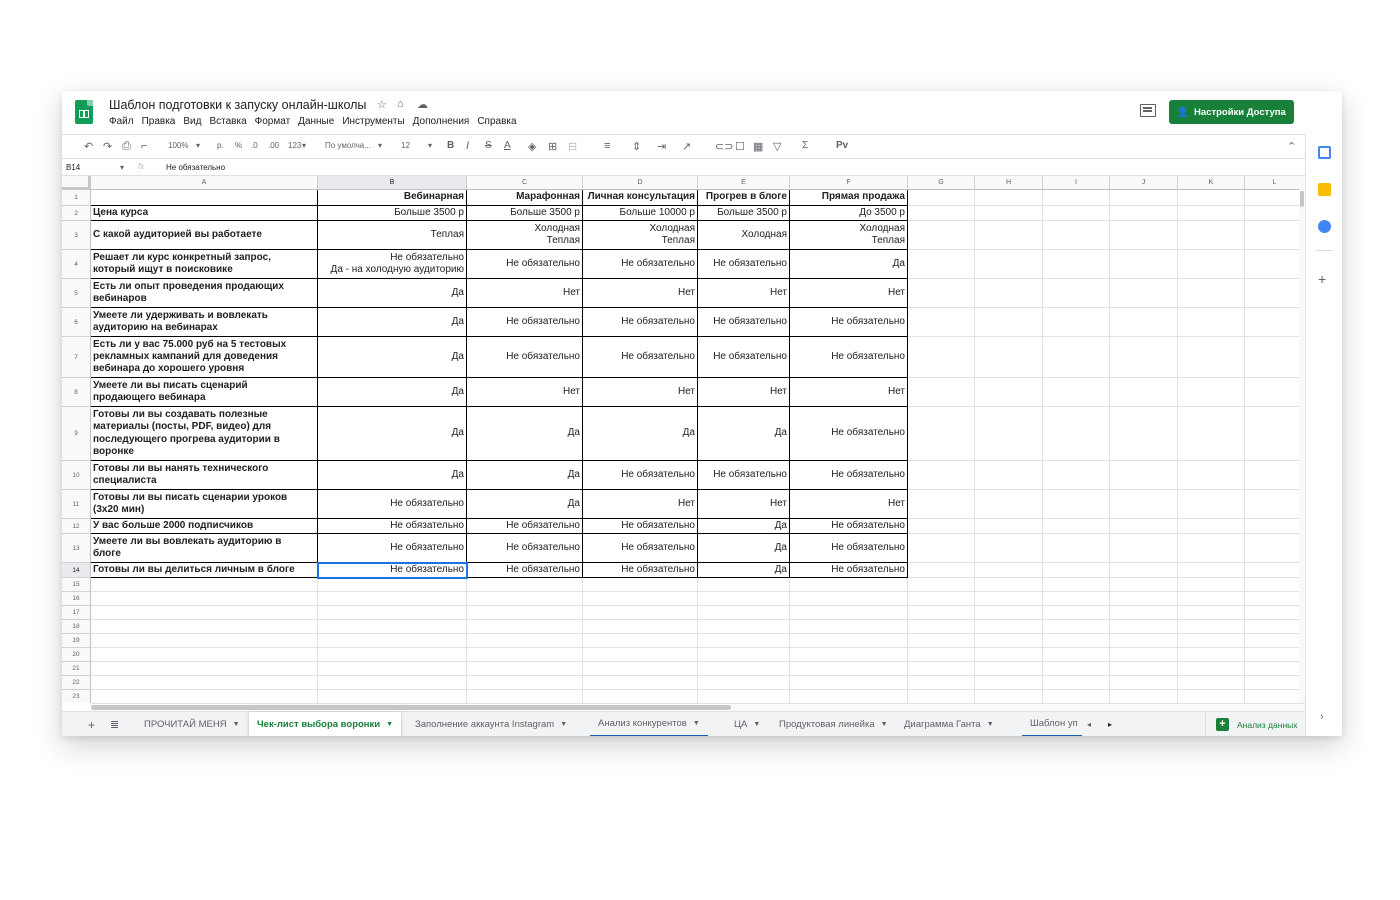 This screenshot has width=1400, height=900. I want to click on sheet-tab: Продуктовая линейка ▼, so click(833, 724).